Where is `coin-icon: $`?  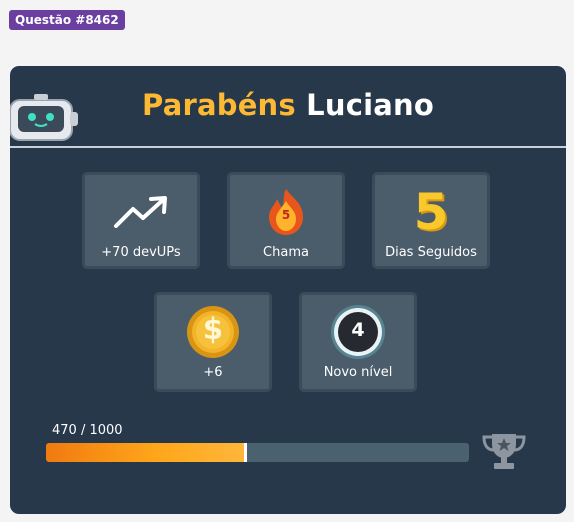
coin-icon: $ is located at coordinates (213, 332).